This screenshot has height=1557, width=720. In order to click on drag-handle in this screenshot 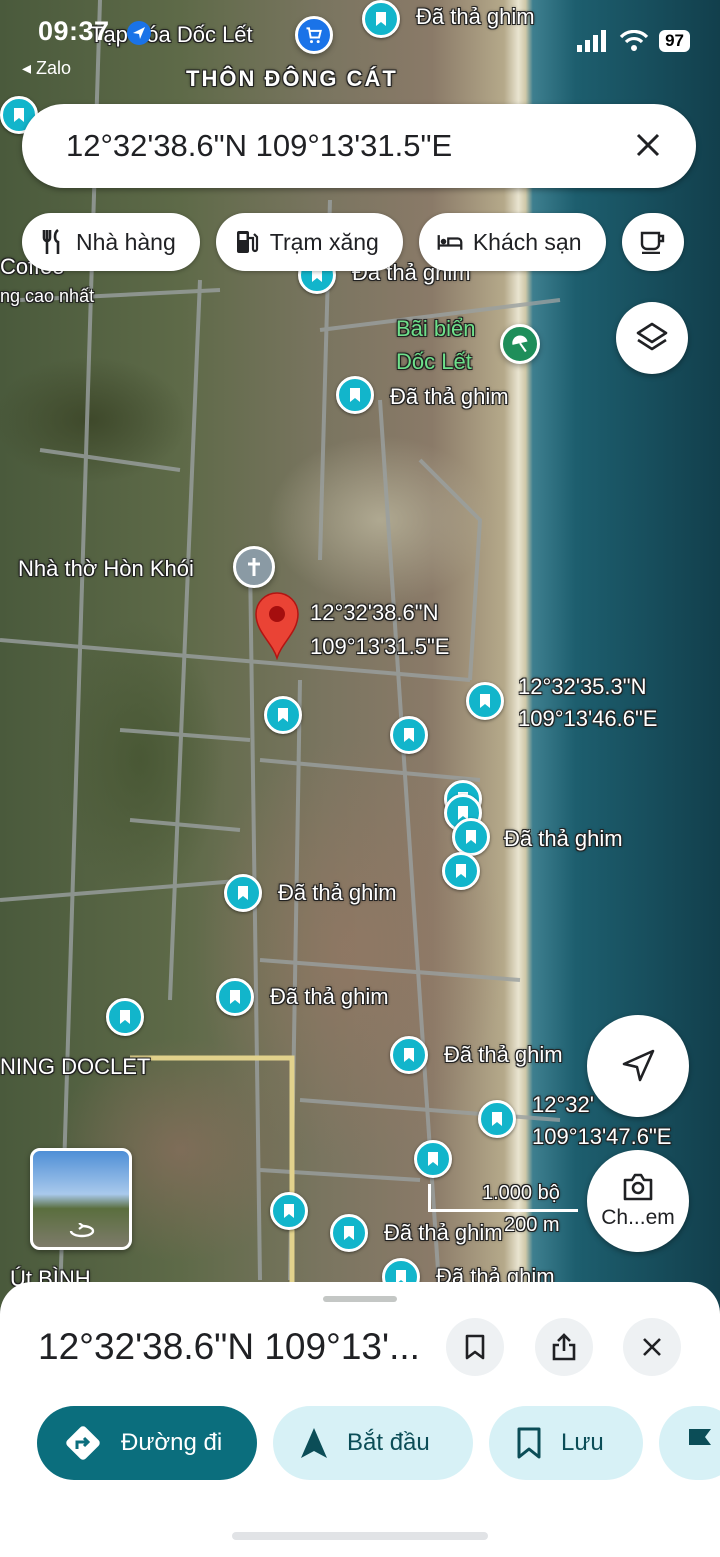, I will do `click(360, 1299)`.